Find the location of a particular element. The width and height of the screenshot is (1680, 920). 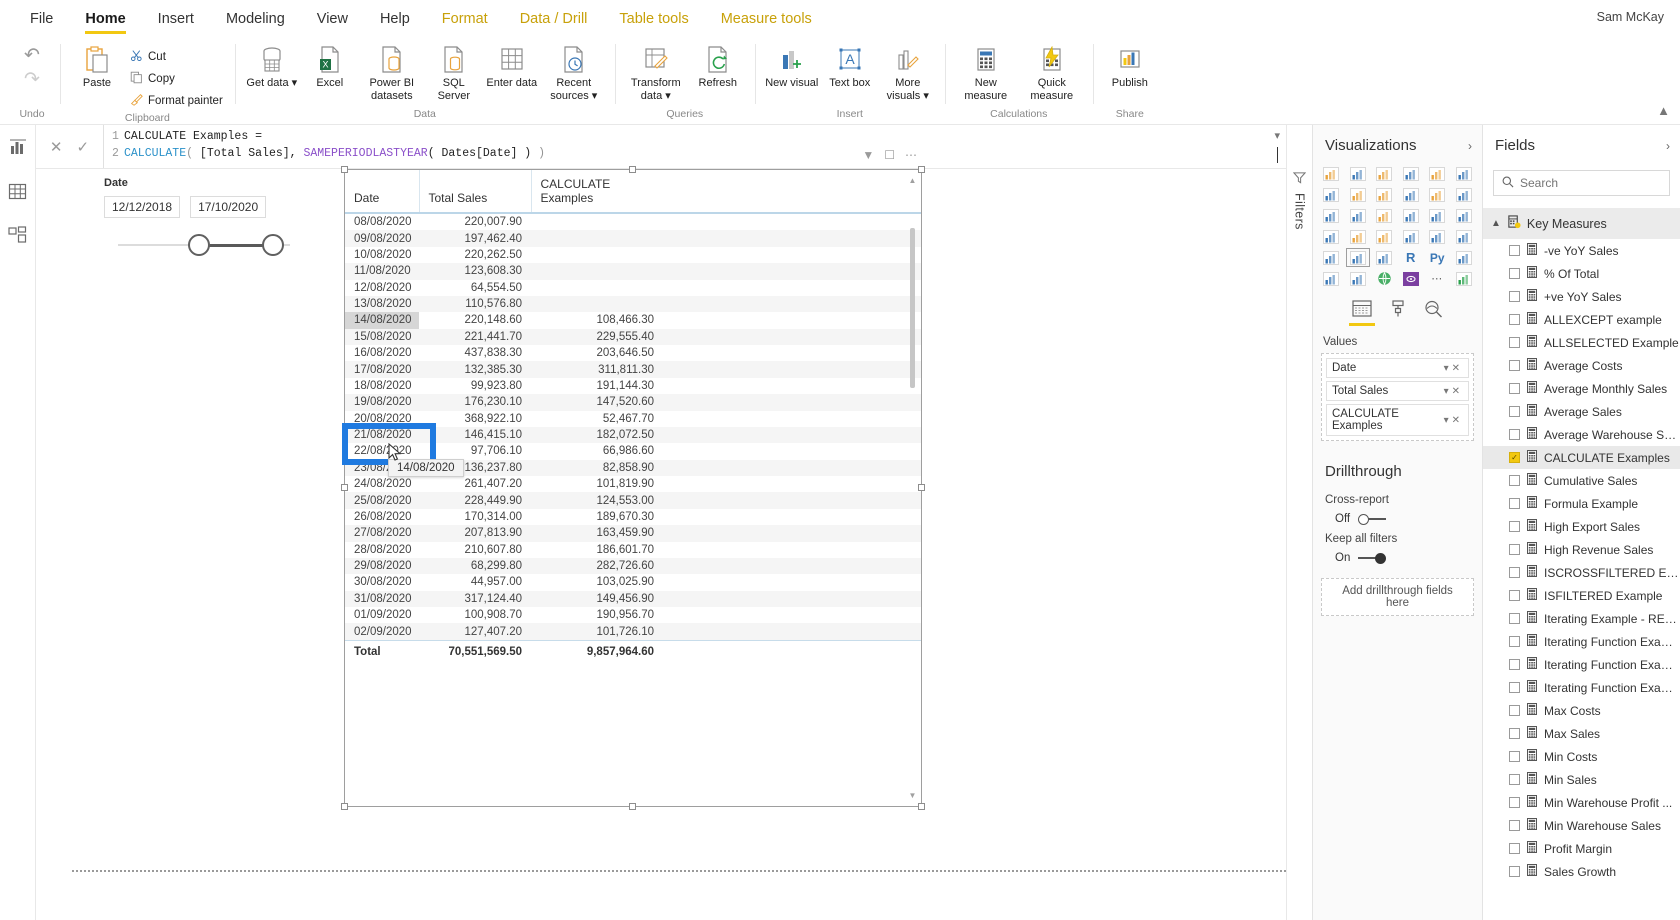

field-item: Max Costs is located at coordinates (1581, 710).